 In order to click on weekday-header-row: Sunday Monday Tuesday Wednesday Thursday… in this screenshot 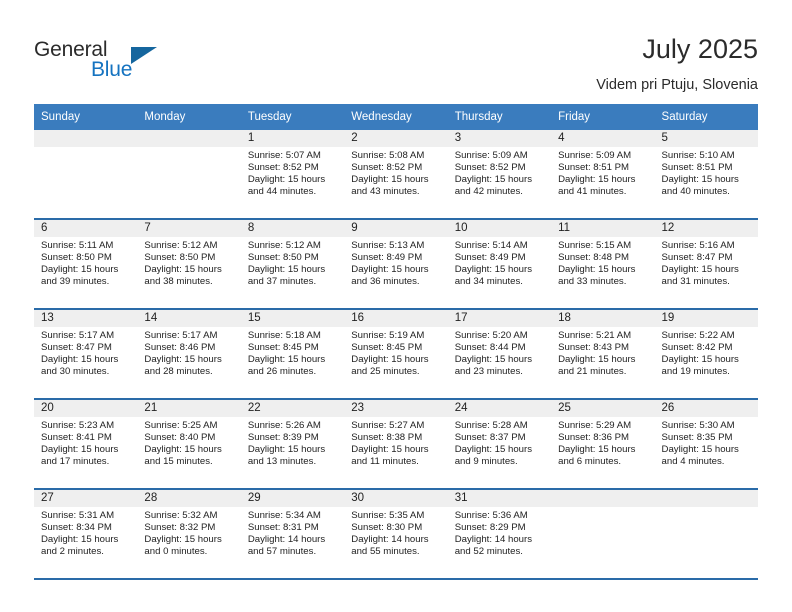, I will do `click(396, 117)`.